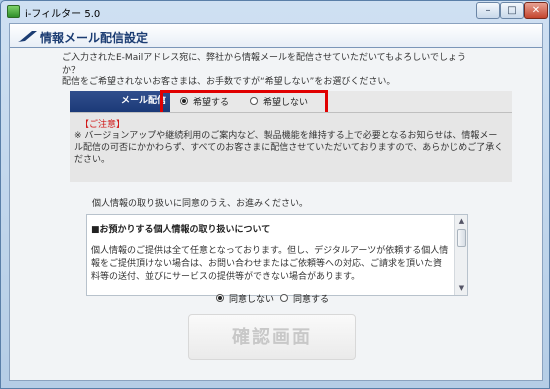 This screenshot has height=389, width=550. I want to click on confirm-button: 確認画面, so click(272, 337).